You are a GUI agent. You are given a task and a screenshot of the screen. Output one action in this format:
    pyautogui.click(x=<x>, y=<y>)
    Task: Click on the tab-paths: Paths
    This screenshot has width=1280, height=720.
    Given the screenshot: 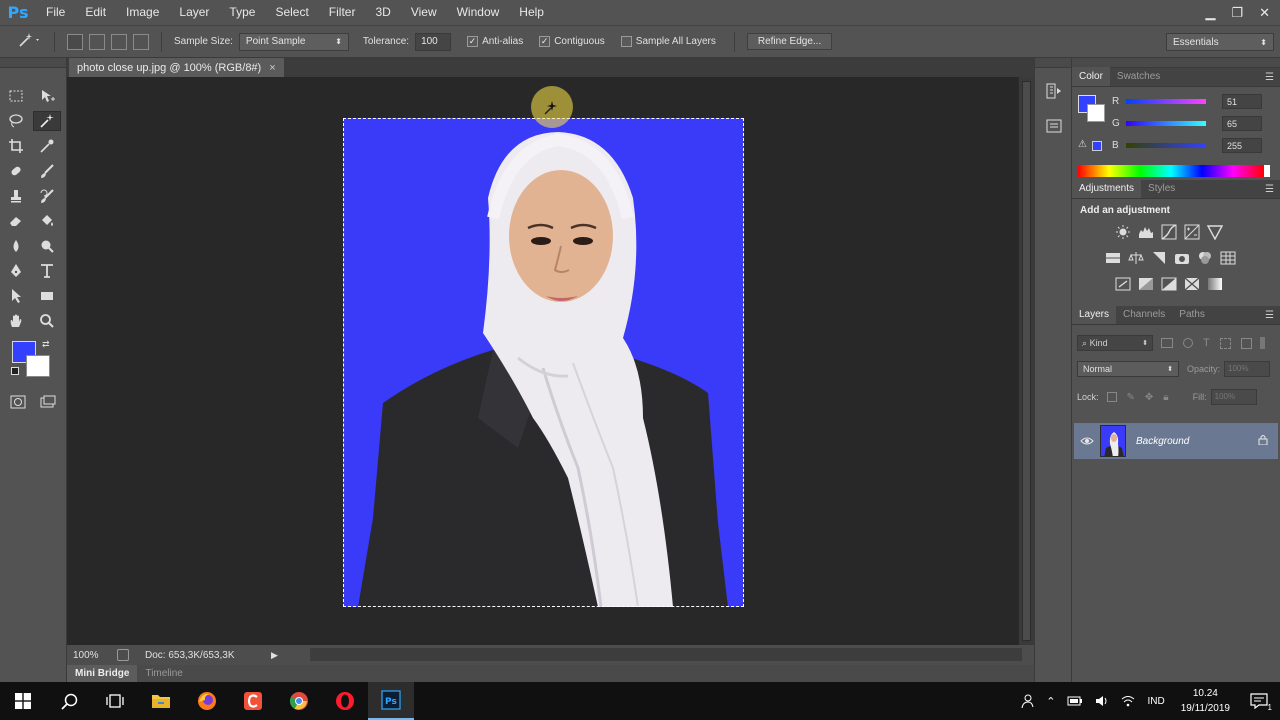 What is the action you would take?
    pyautogui.click(x=1192, y=314)
    